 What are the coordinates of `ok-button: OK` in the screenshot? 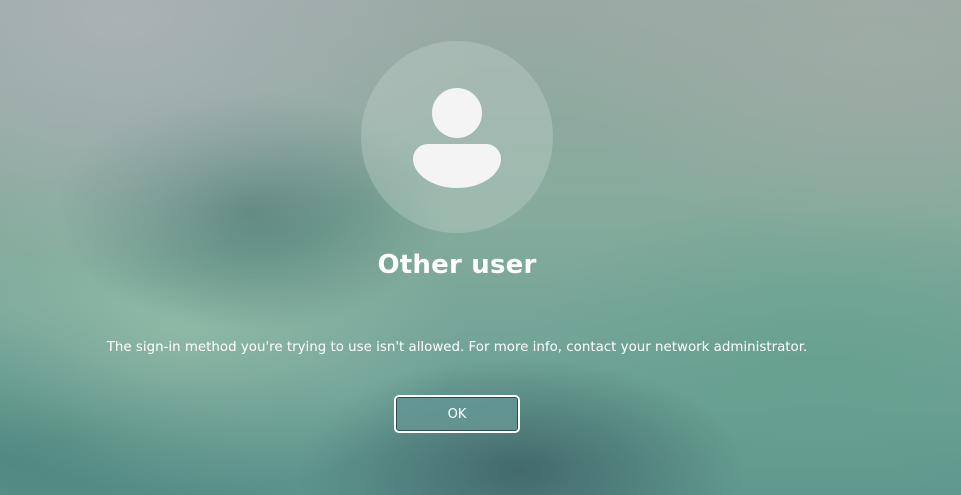 It's located at (457, 414).